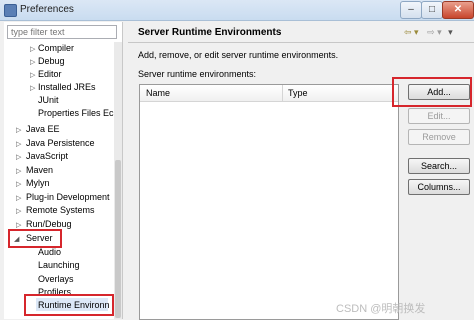 This screenshot has height=320, width=474. What do you see at coordinates (62, 32) in the screenshot?
I see `filter-input` at bounding box center [62, 32].